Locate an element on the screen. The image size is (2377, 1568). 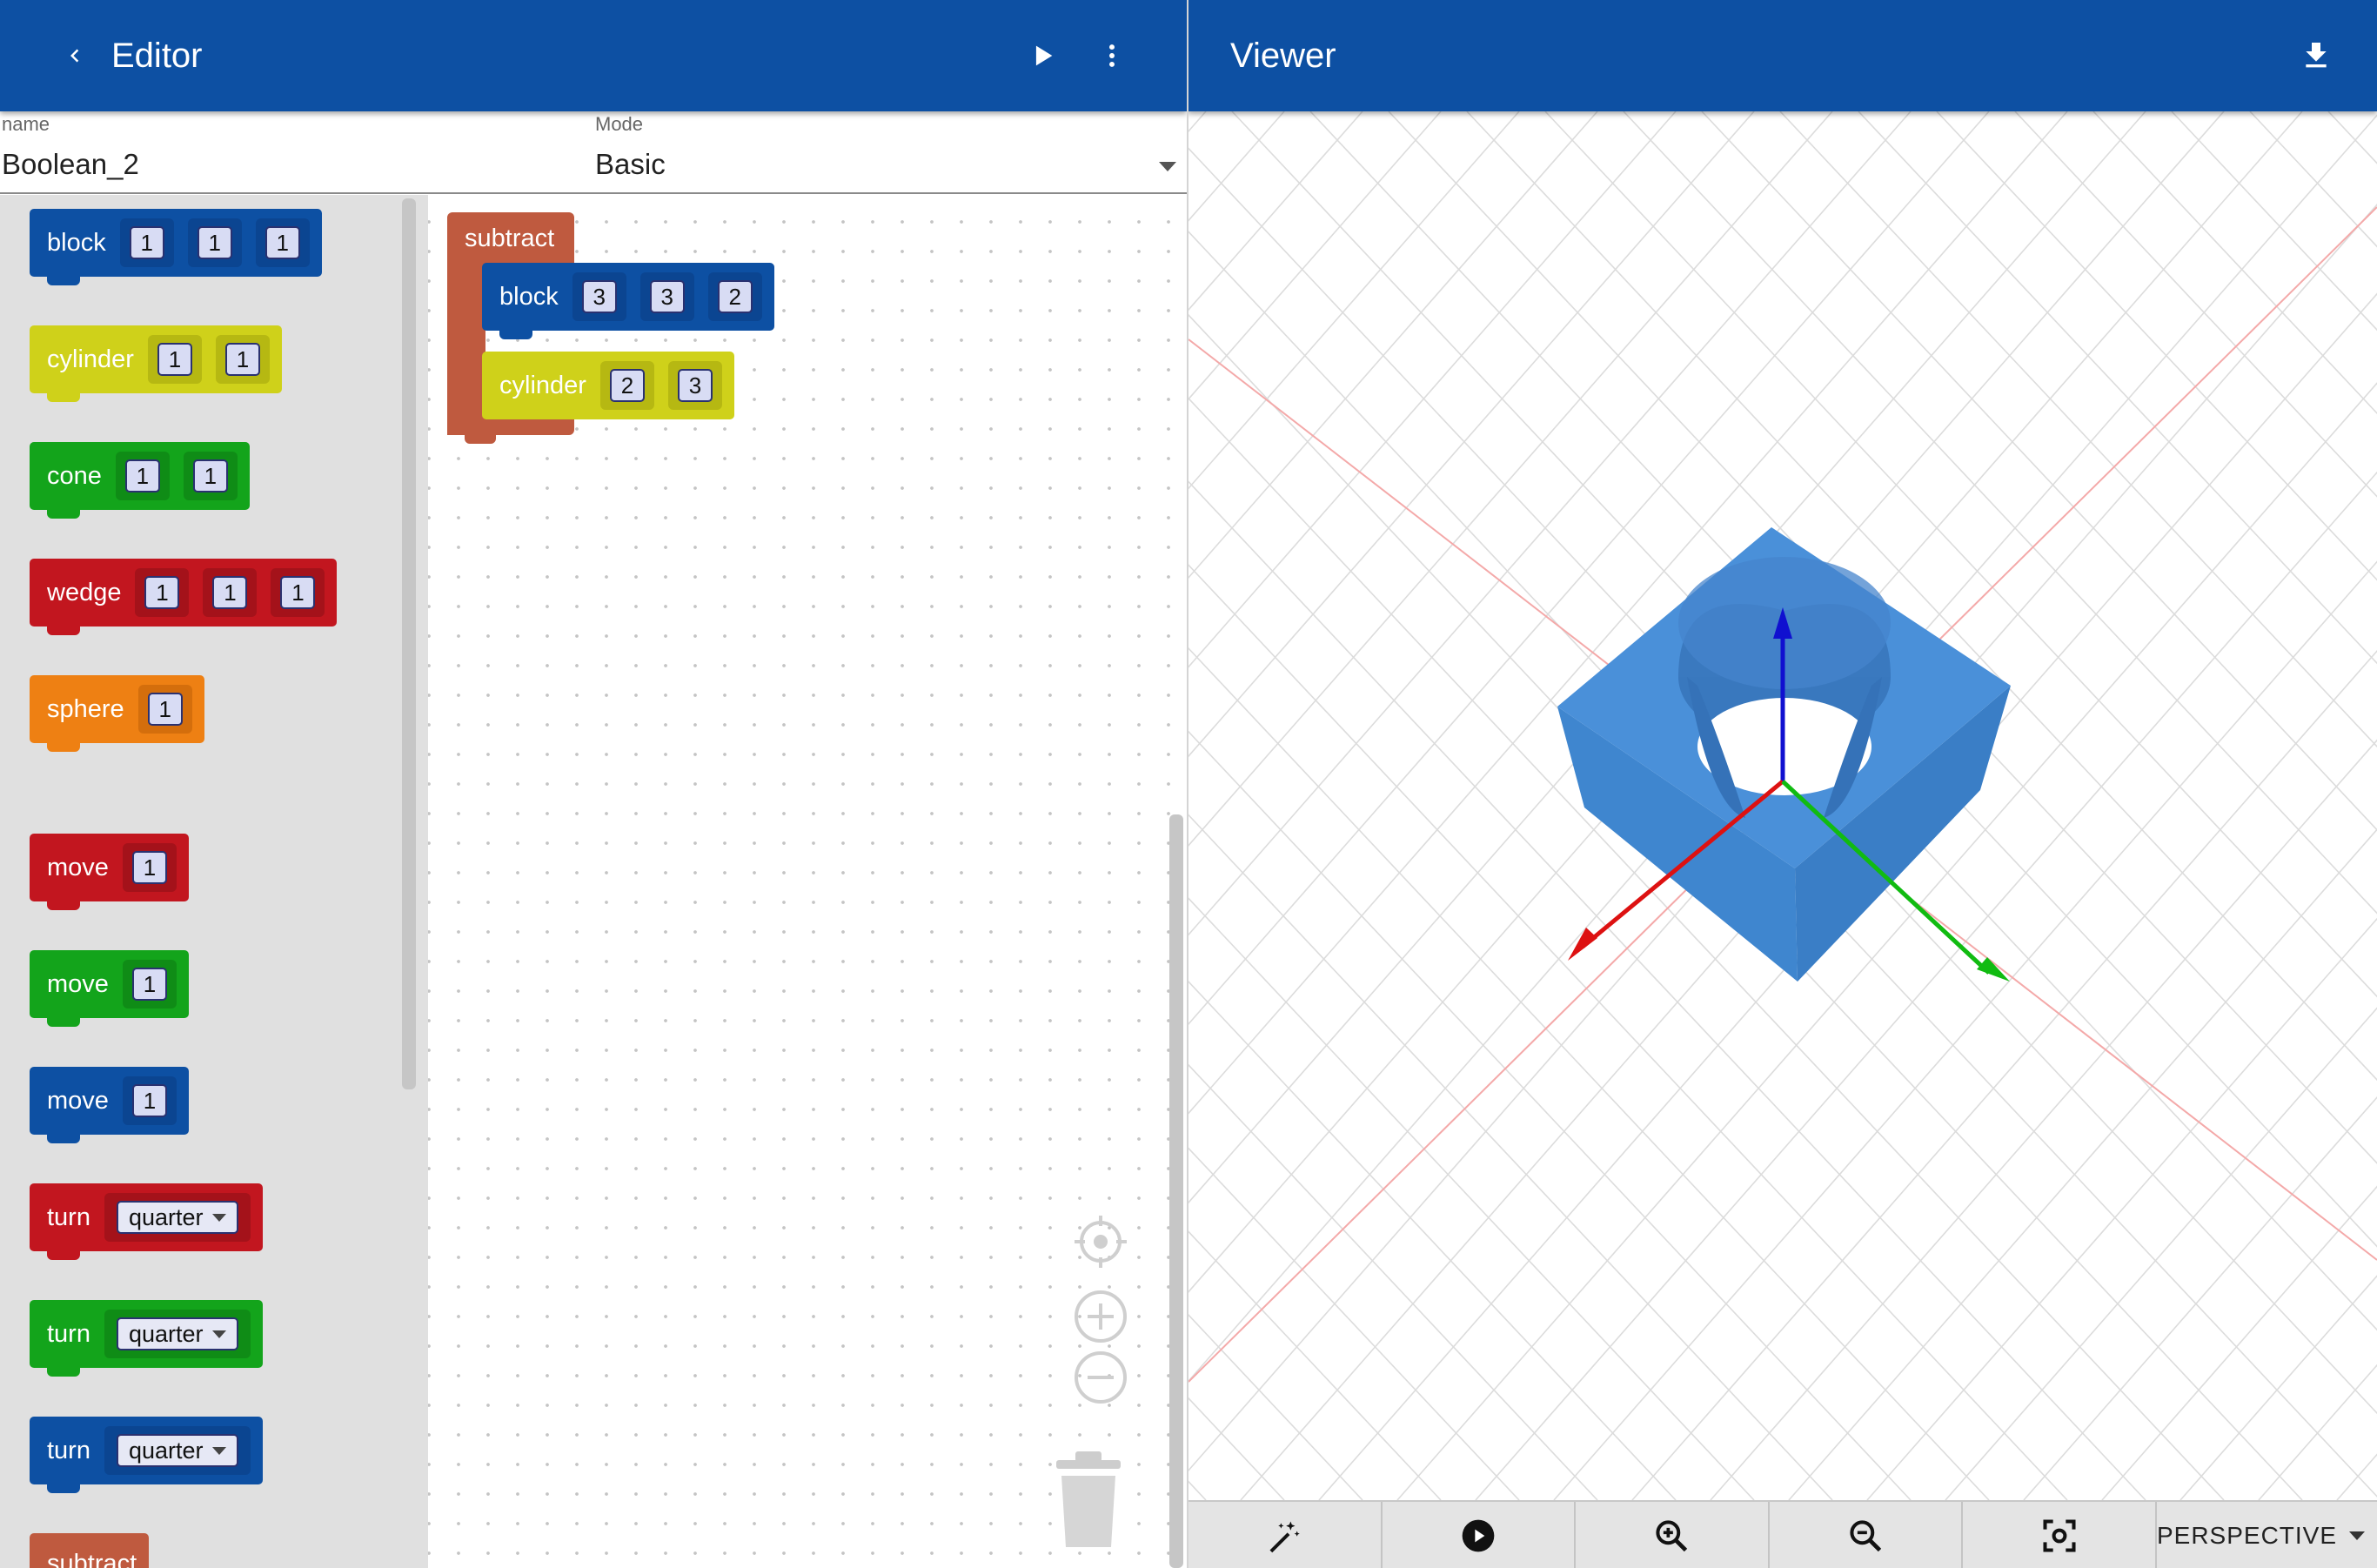
camera-mode-select: PERSPECTIVE is located at coordinates (2267, 1535).